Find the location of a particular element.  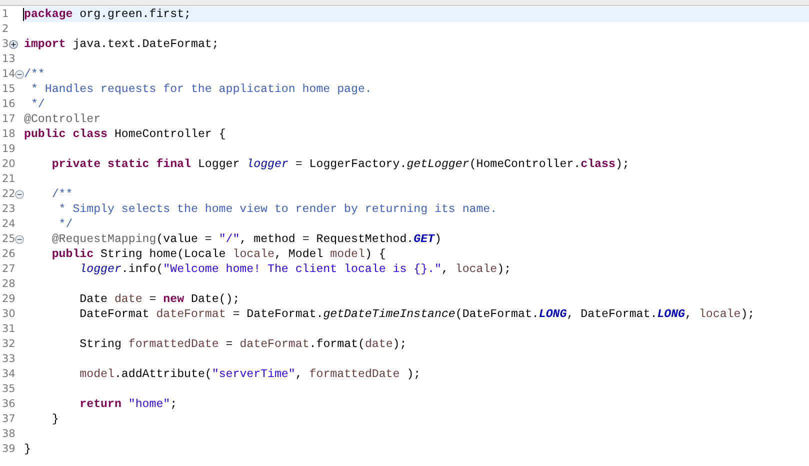

text-cursor is located at coordinates (23, 14).